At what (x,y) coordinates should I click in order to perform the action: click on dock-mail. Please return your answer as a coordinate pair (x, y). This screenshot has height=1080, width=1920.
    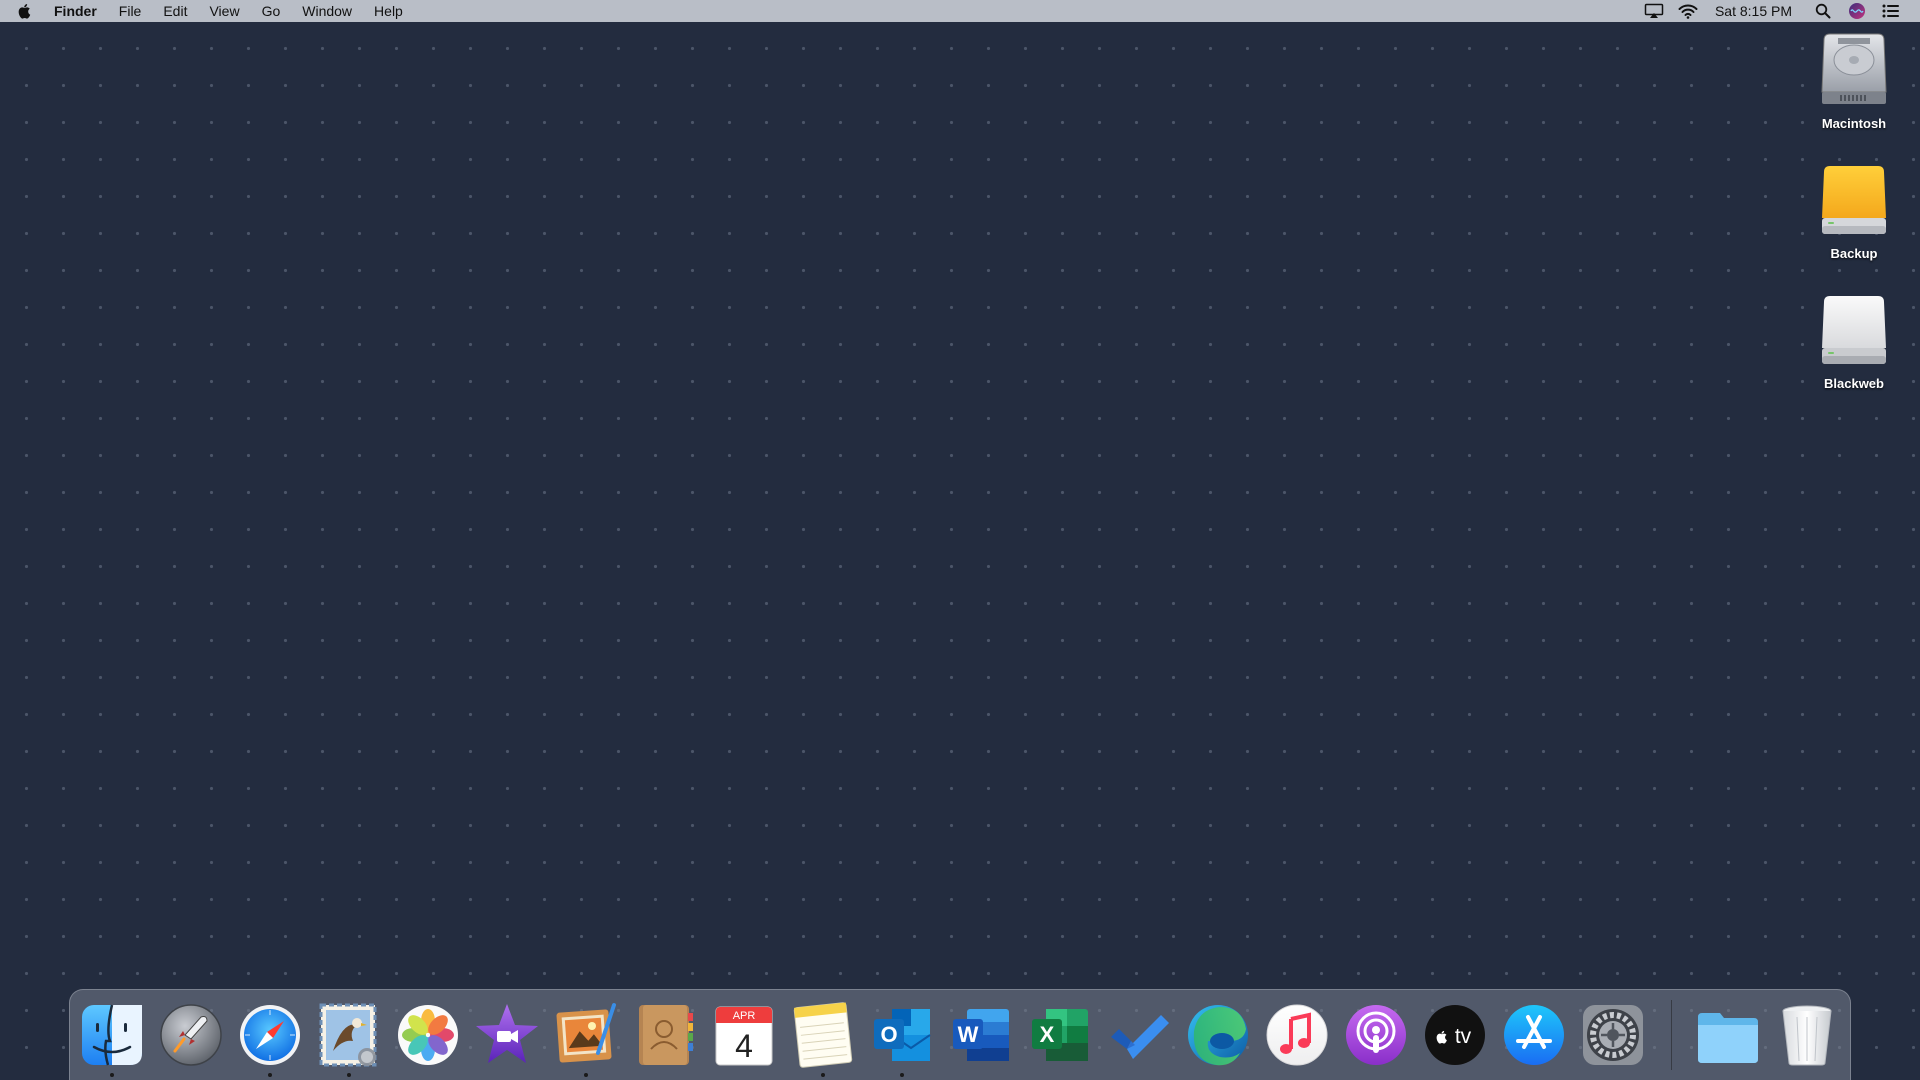
    Looking at the image, I should click on (349, 1035).